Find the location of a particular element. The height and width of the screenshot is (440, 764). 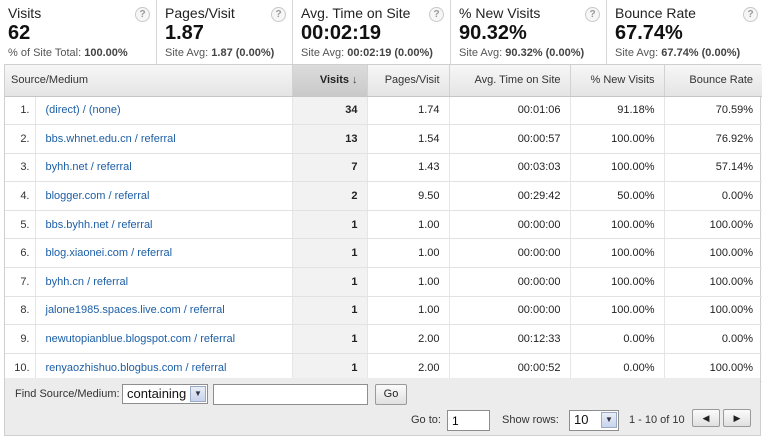

column-header-new-visits: % New Visits is located at coordinates (617, 81).